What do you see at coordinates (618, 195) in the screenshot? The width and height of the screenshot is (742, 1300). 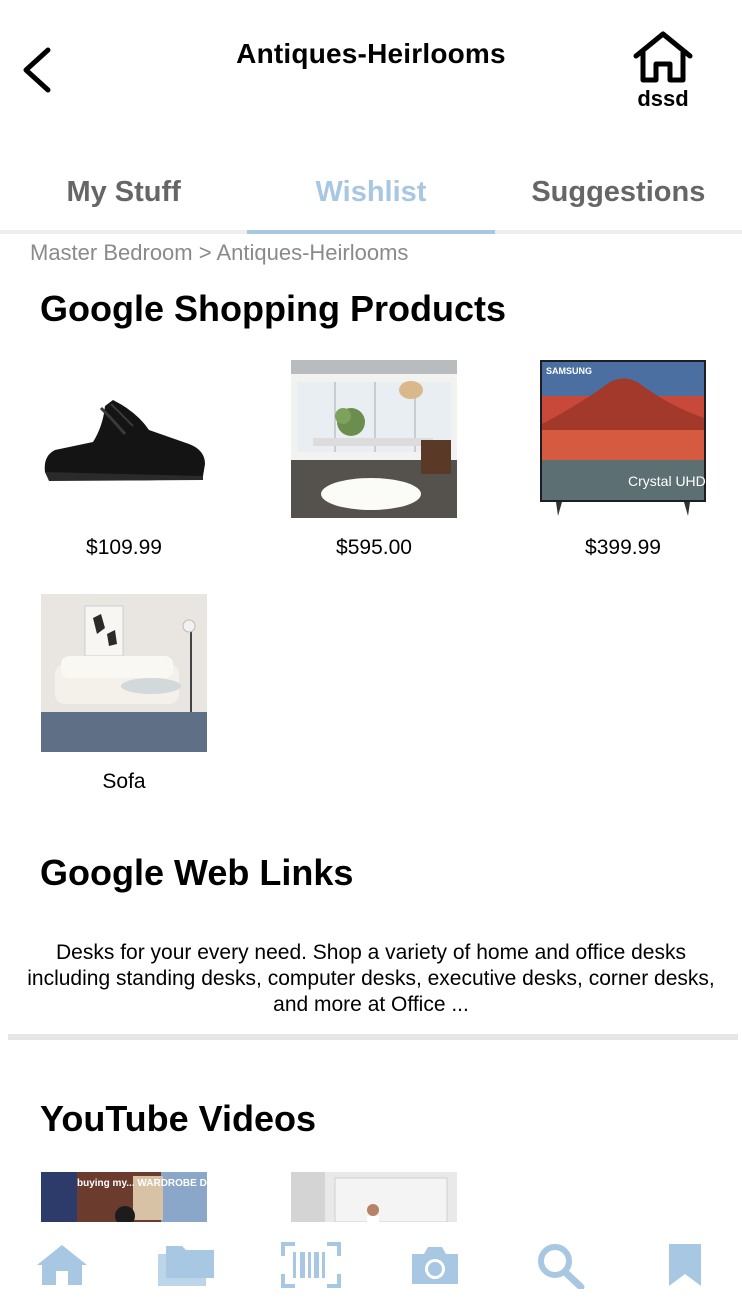 I see `tab-suggestions: Suggestions` at bounding box center [618, 195].